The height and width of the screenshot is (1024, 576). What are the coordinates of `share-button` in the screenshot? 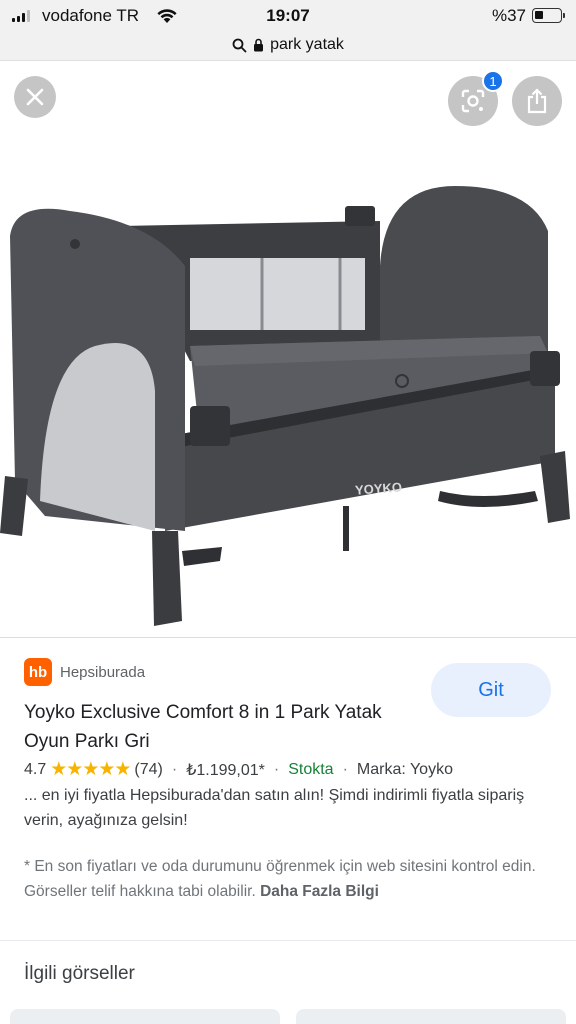 It's located at (537, 101).